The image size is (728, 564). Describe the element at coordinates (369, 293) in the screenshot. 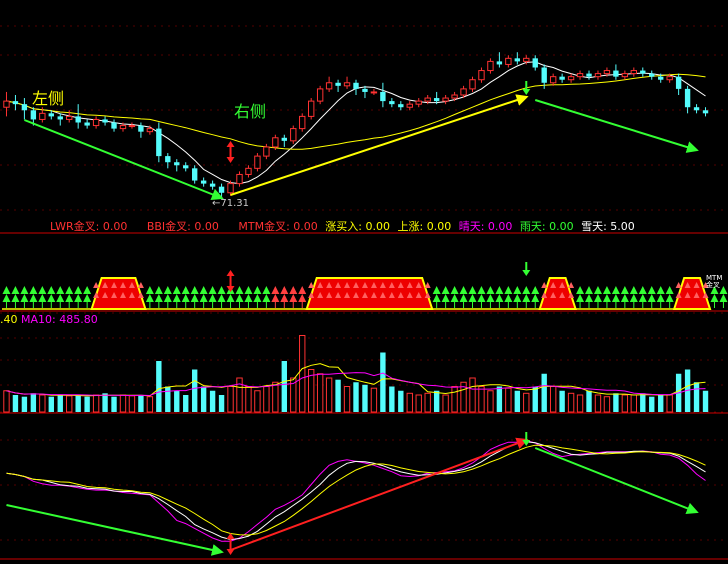

I see `up-trend-block` at that location.